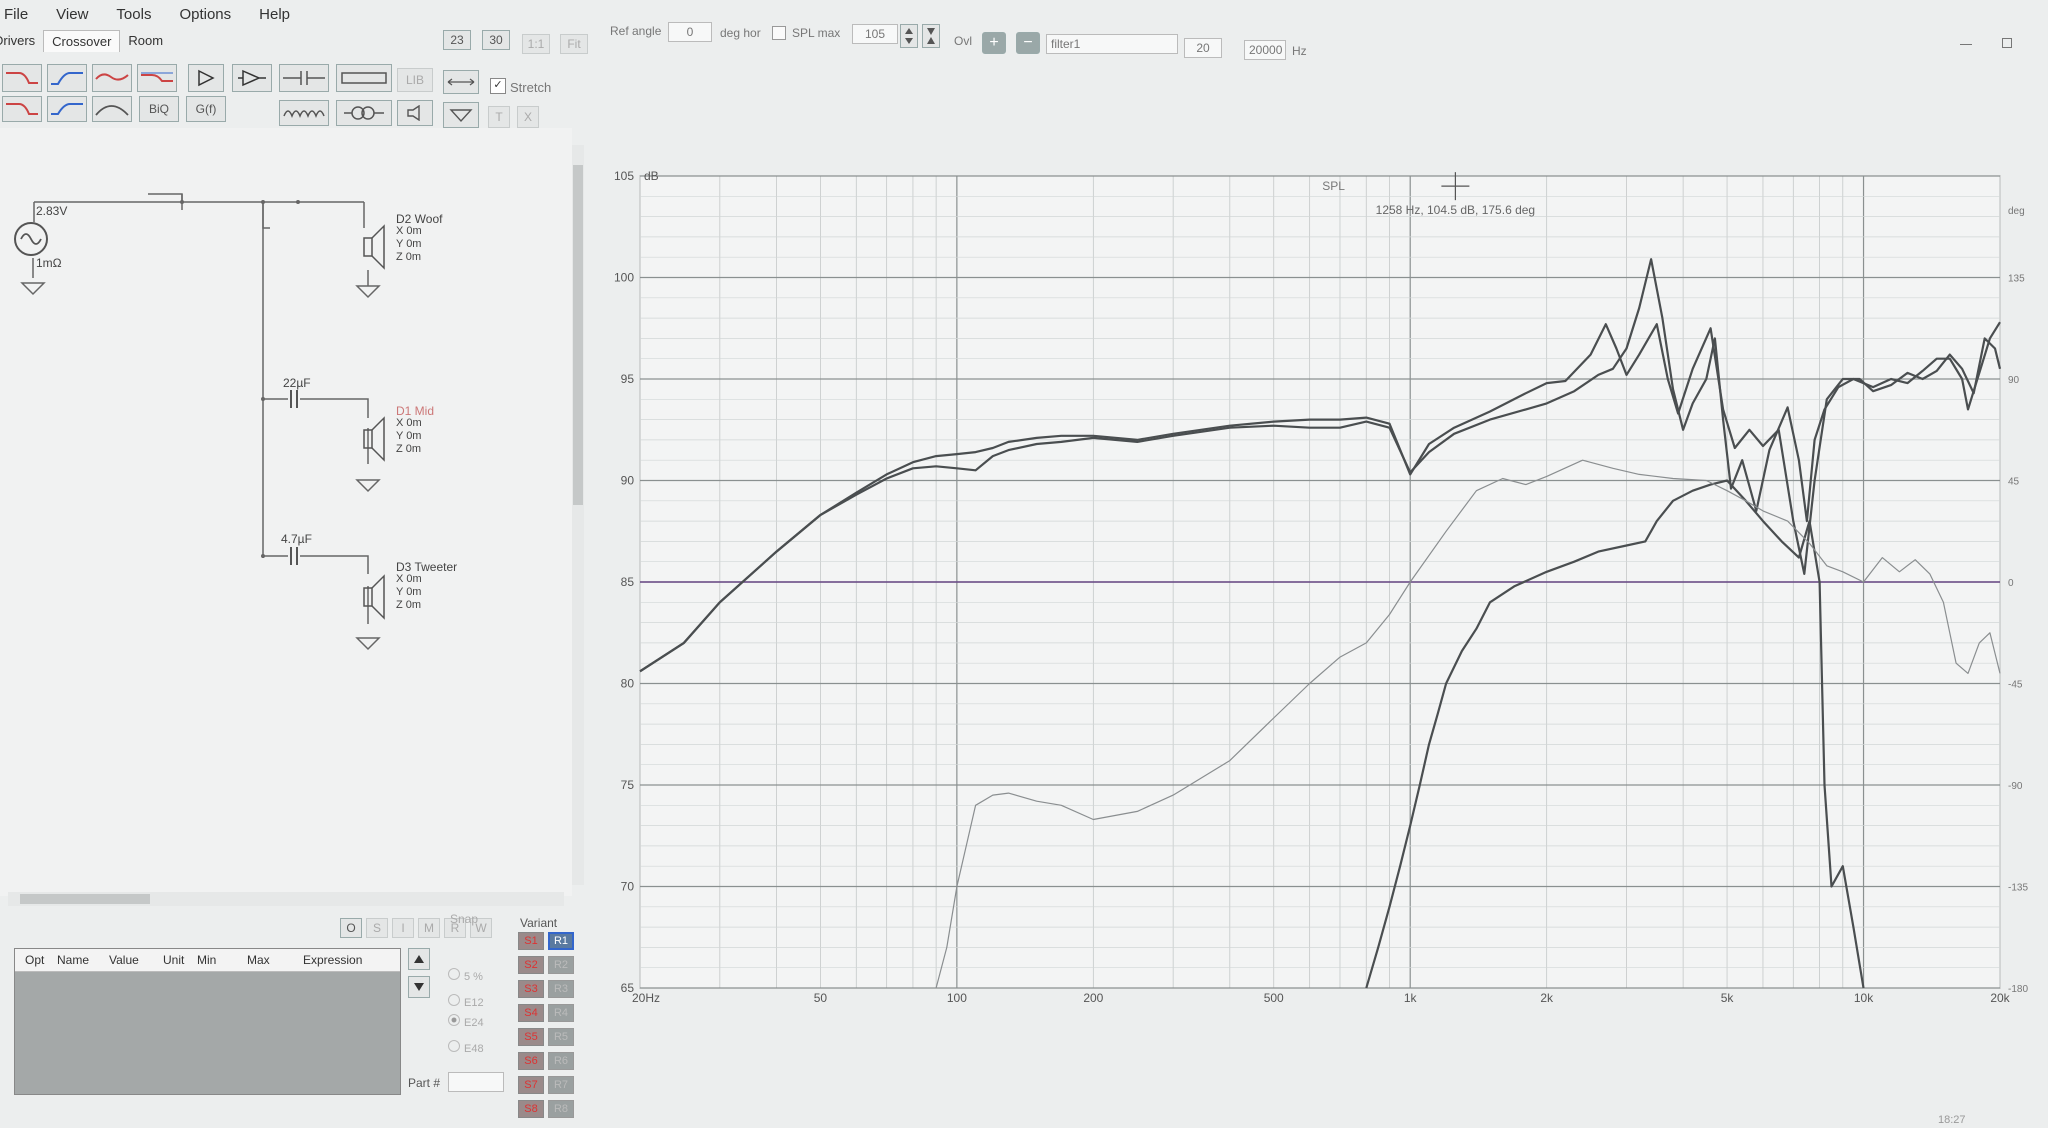 This screenshot has width=2048, height=1128. What do you see at coordinates (531, 1085) in the screenshot?
I see `variant-s7: S7` at bounding box center [531, 1085].